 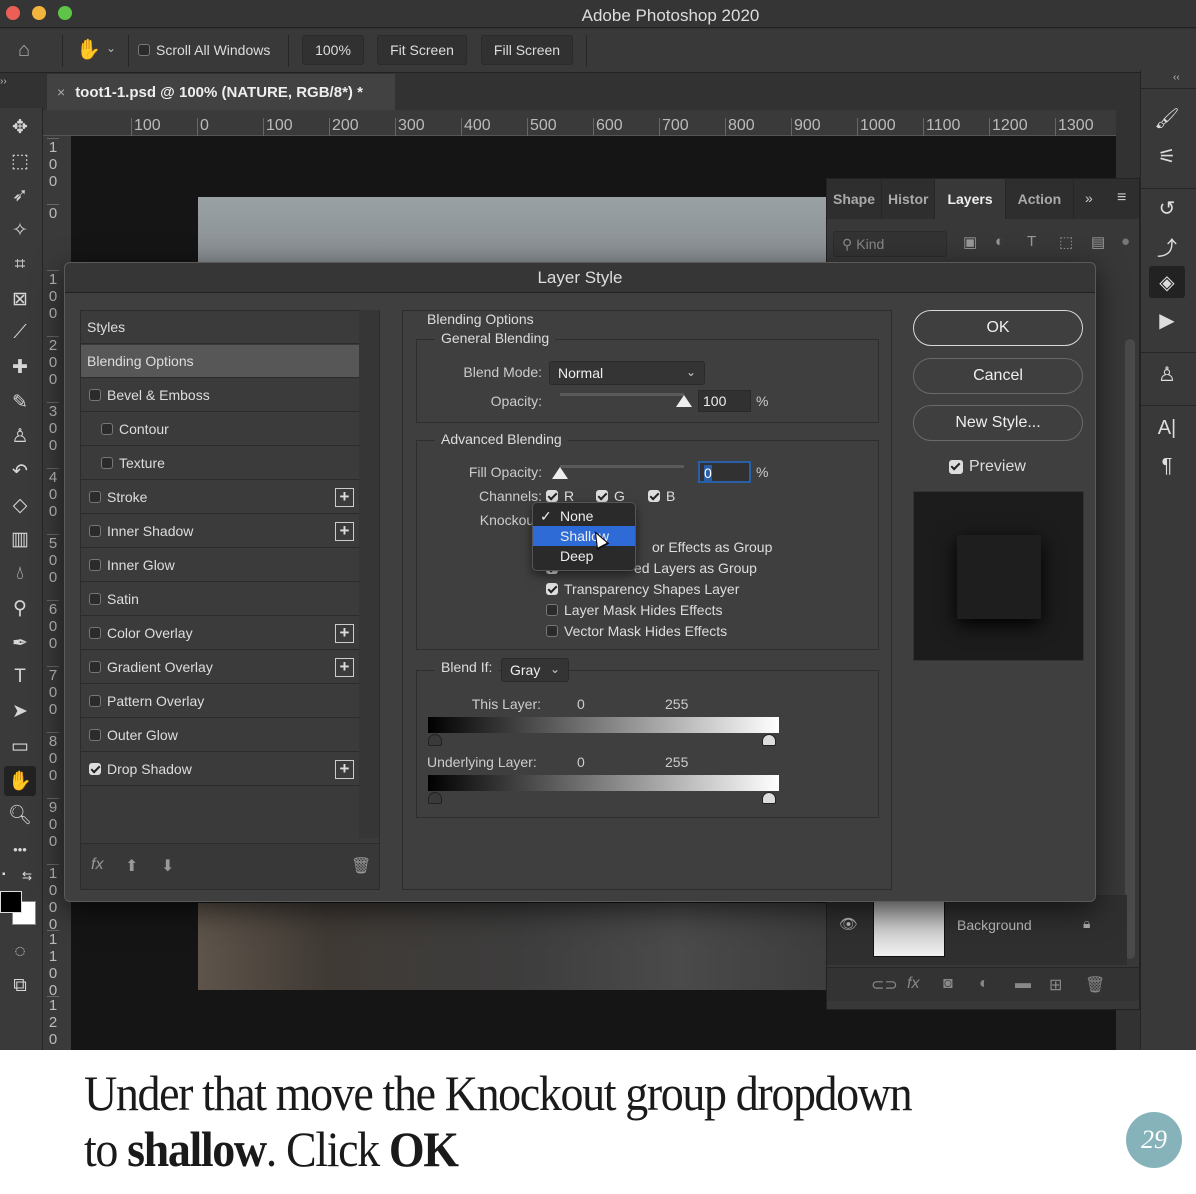 I want to click on fit-screen-button: Fit Screen, so click(x=422, y=50).